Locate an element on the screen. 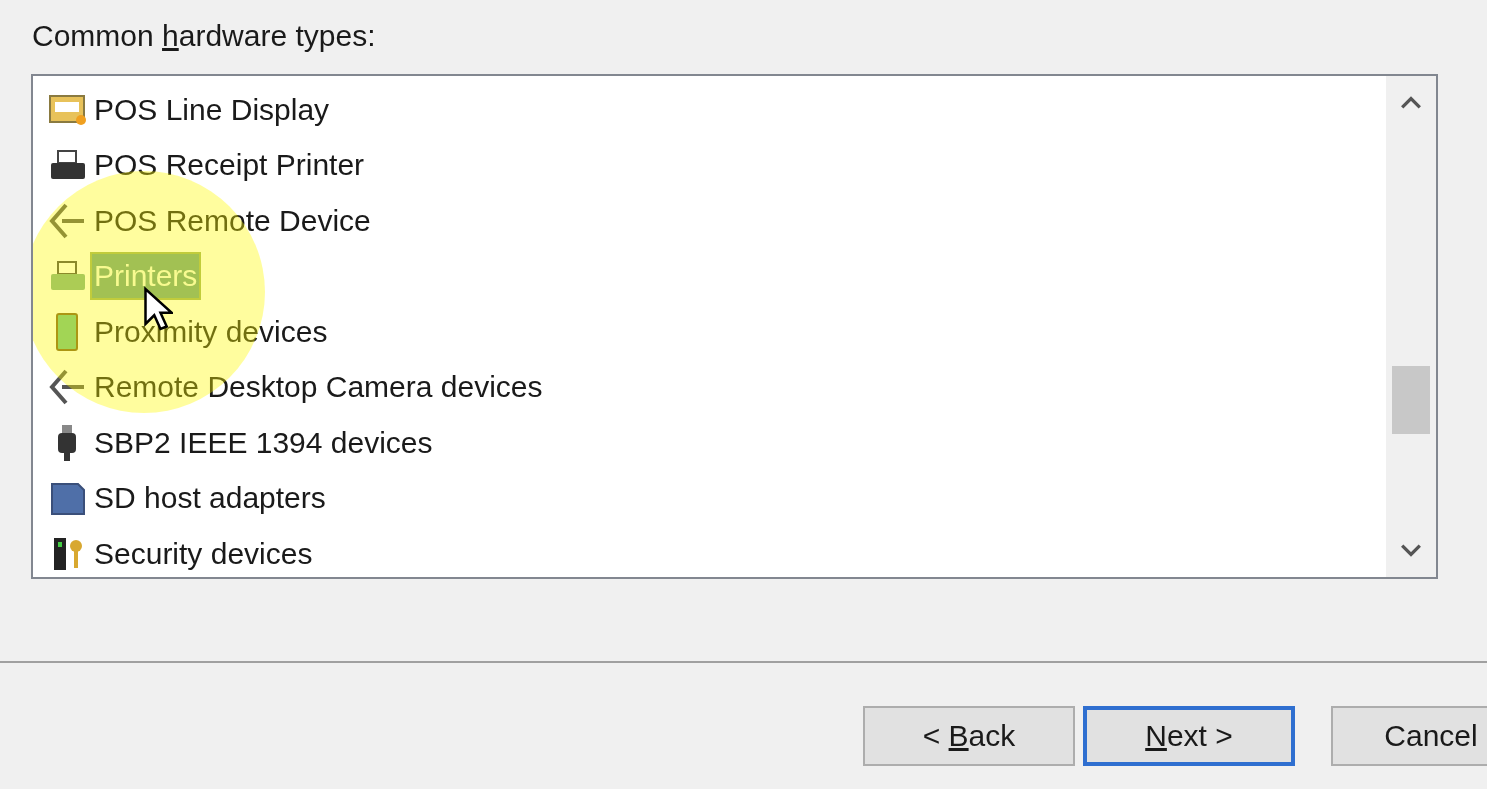  dialog-button: Next > is located at coordinates (1189, 736).